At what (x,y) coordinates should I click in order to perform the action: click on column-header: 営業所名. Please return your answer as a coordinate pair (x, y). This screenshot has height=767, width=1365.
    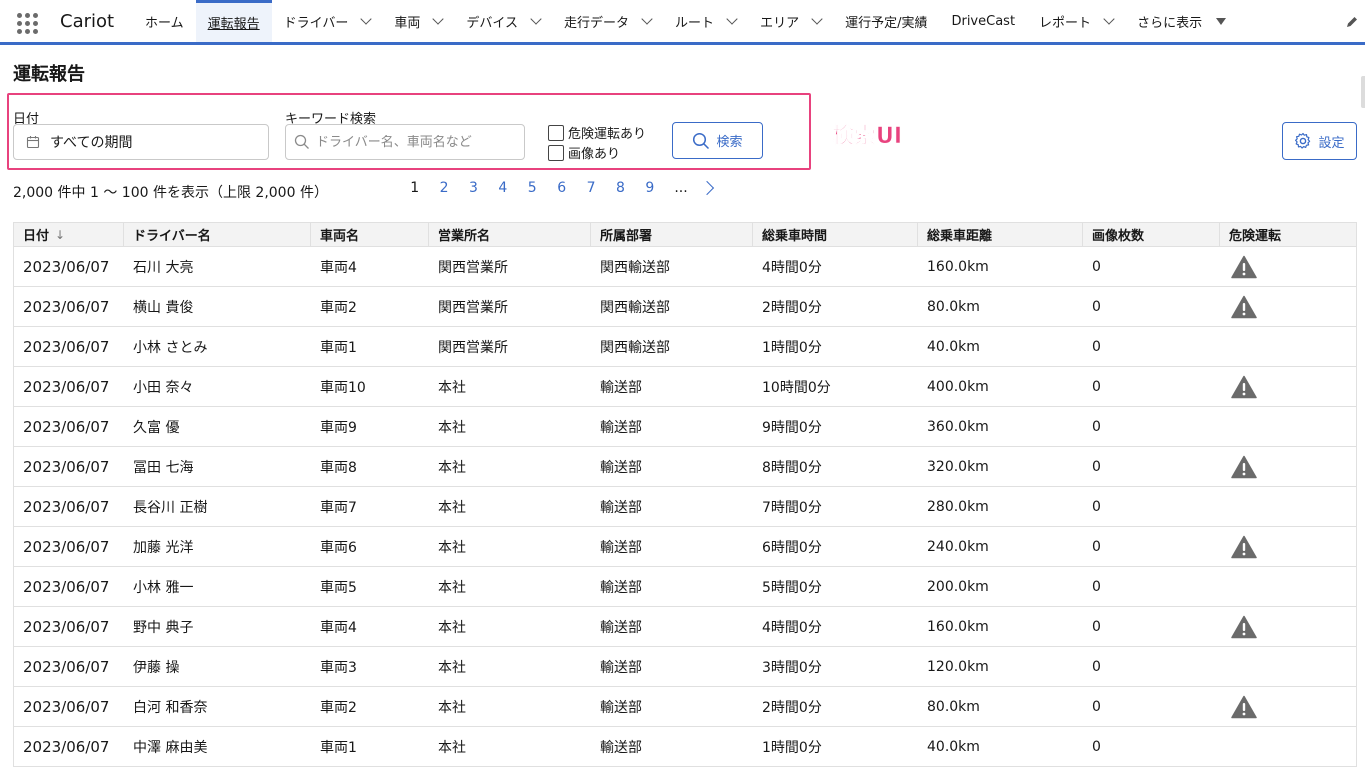
    Looking at the image, I should click on (510, 234).